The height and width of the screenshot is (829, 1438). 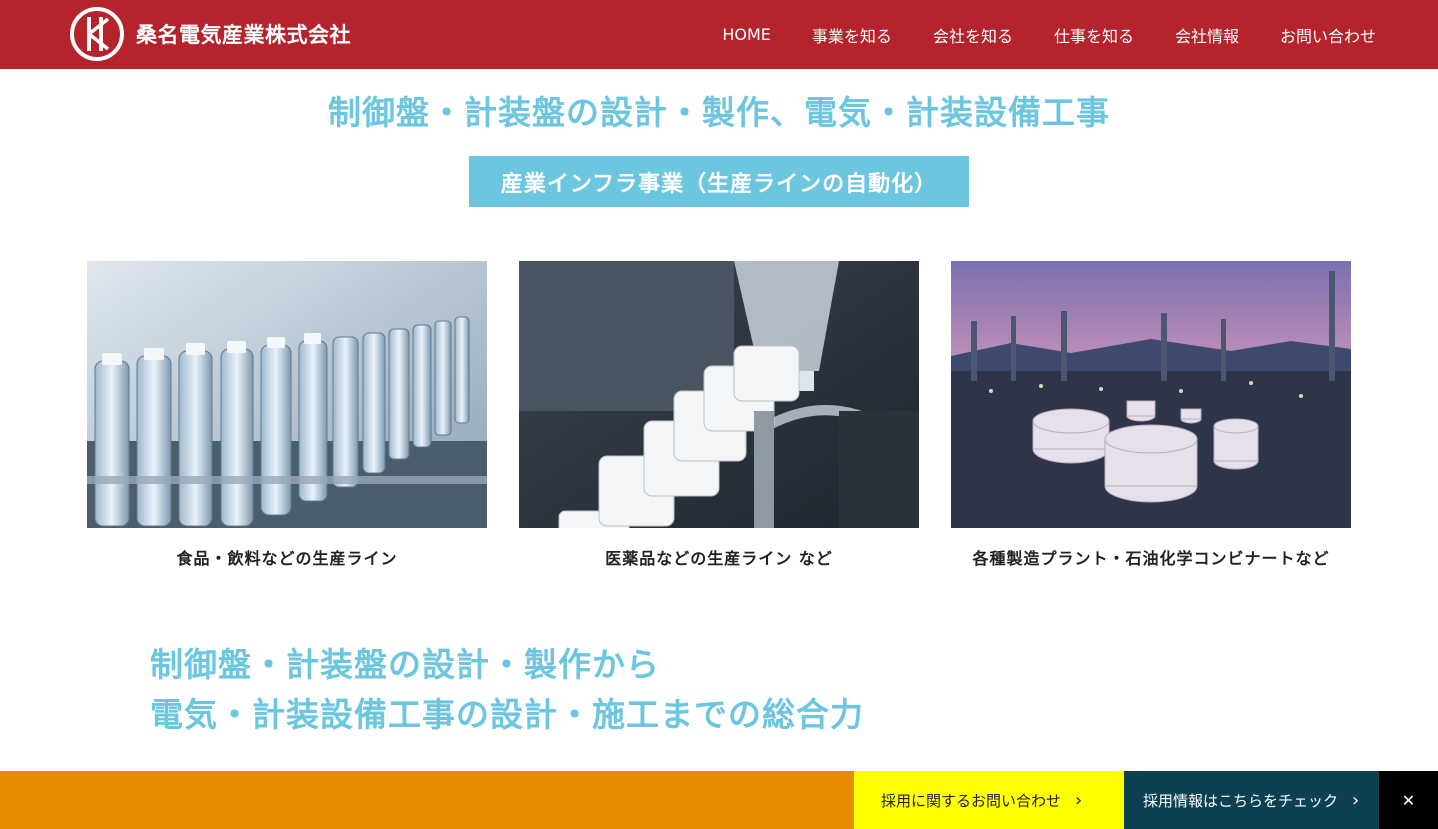 I want to click on tagline: 制御盤・計装盤の設計・製作から 電気・計装設備工事の設計・施工までの総合力, so click(x=507, y=690).